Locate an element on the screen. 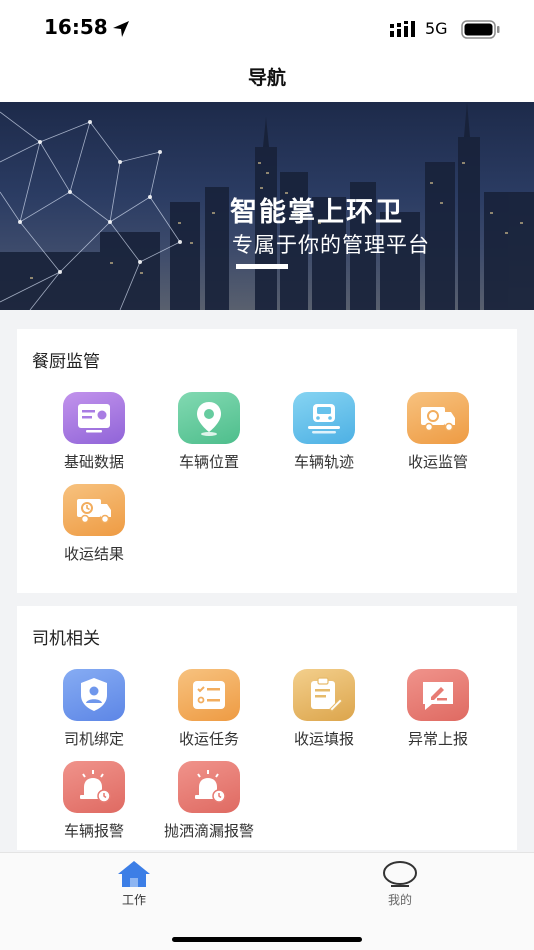 This screenshot has width=534, height=950. menu-item-label: 异常上报 is located at coordinates (437, 739).